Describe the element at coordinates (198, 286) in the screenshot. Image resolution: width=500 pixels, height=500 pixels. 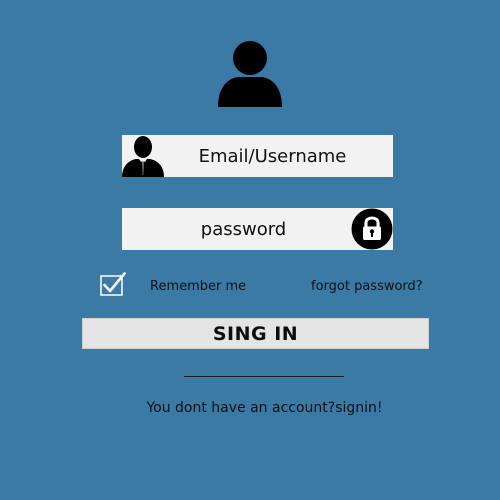
I see `remember-me-label: Remember me` at that location.